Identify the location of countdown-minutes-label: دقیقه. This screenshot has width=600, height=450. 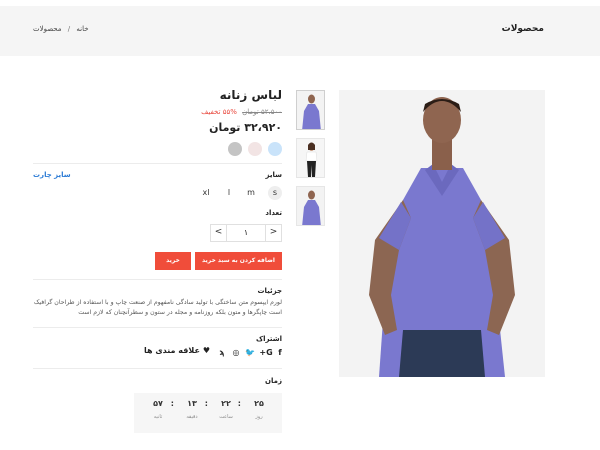
(192, 417).